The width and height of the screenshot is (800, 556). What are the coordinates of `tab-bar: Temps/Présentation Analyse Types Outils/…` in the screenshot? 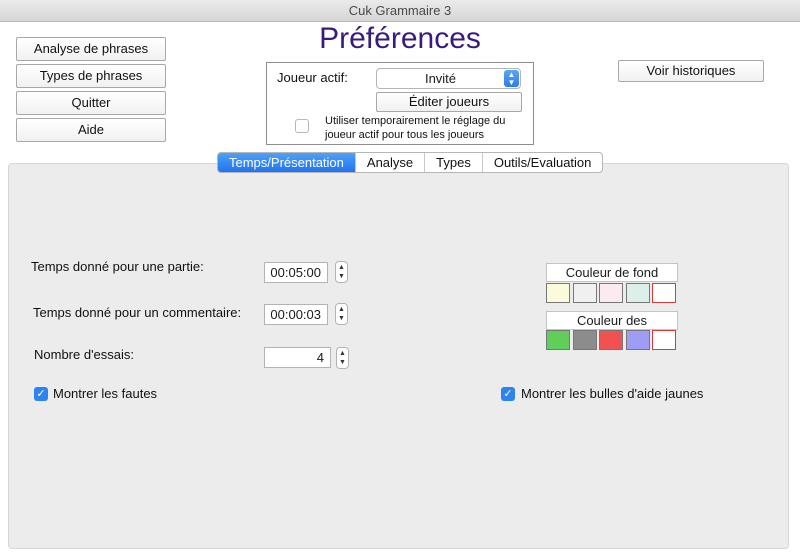 It's located at (410, 162).